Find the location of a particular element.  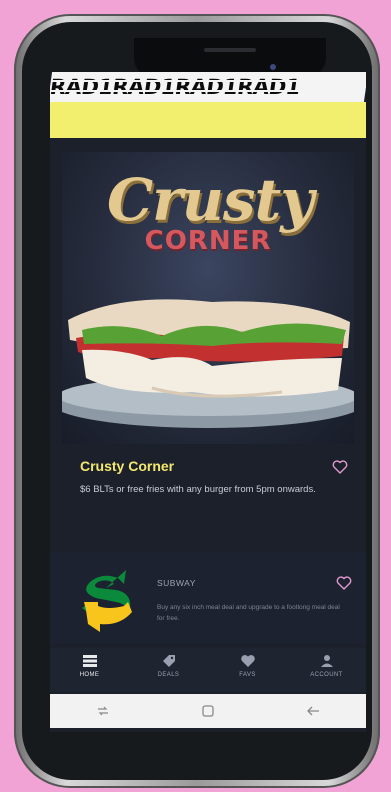

tab-label: ACCOUNT is located at coordinates (326, 675).